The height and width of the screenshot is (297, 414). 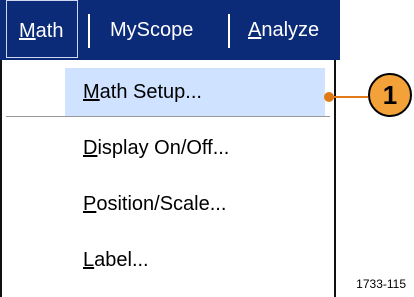 What do you see at coordinates (381, 284) in the screenshot?
I see `figure-id: 1733-115` at bounding box center [381, 284].